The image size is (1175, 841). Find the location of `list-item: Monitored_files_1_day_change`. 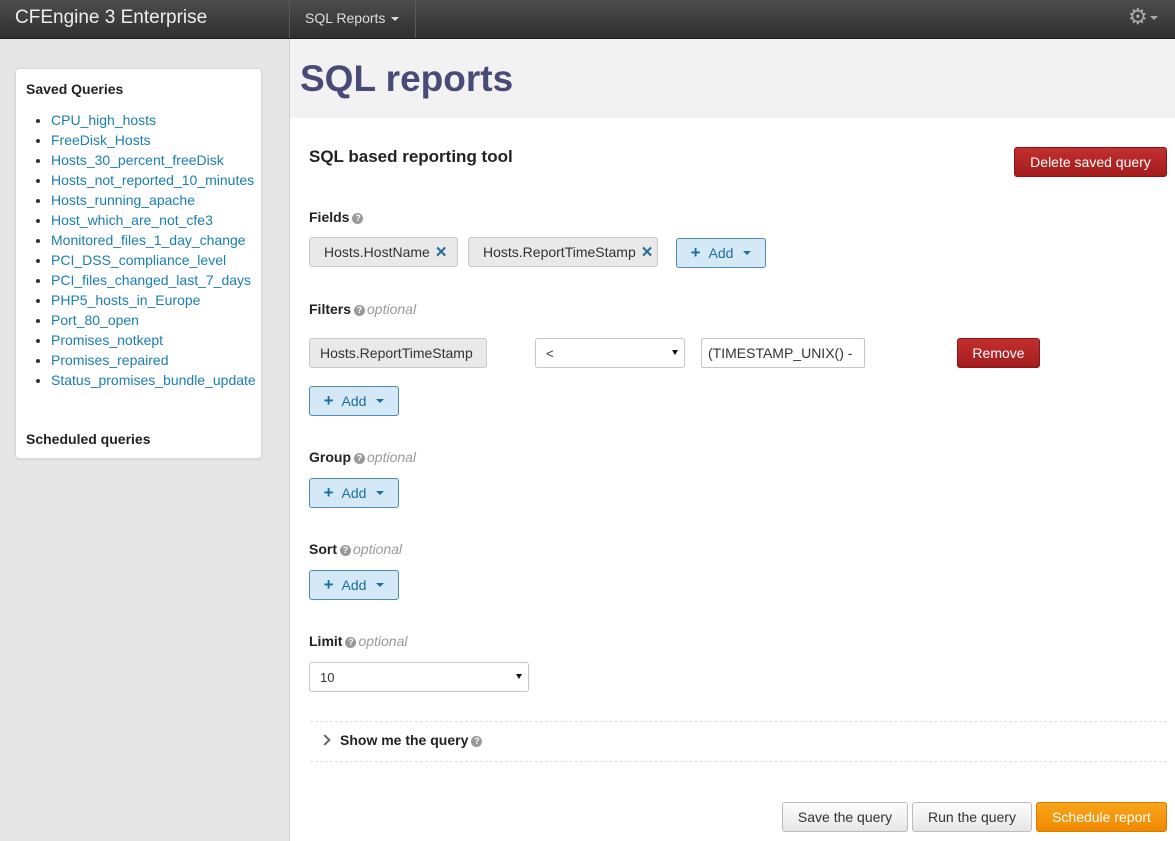

list-item: Monitored_files_1_day_change is located at coordinates (153, 240).